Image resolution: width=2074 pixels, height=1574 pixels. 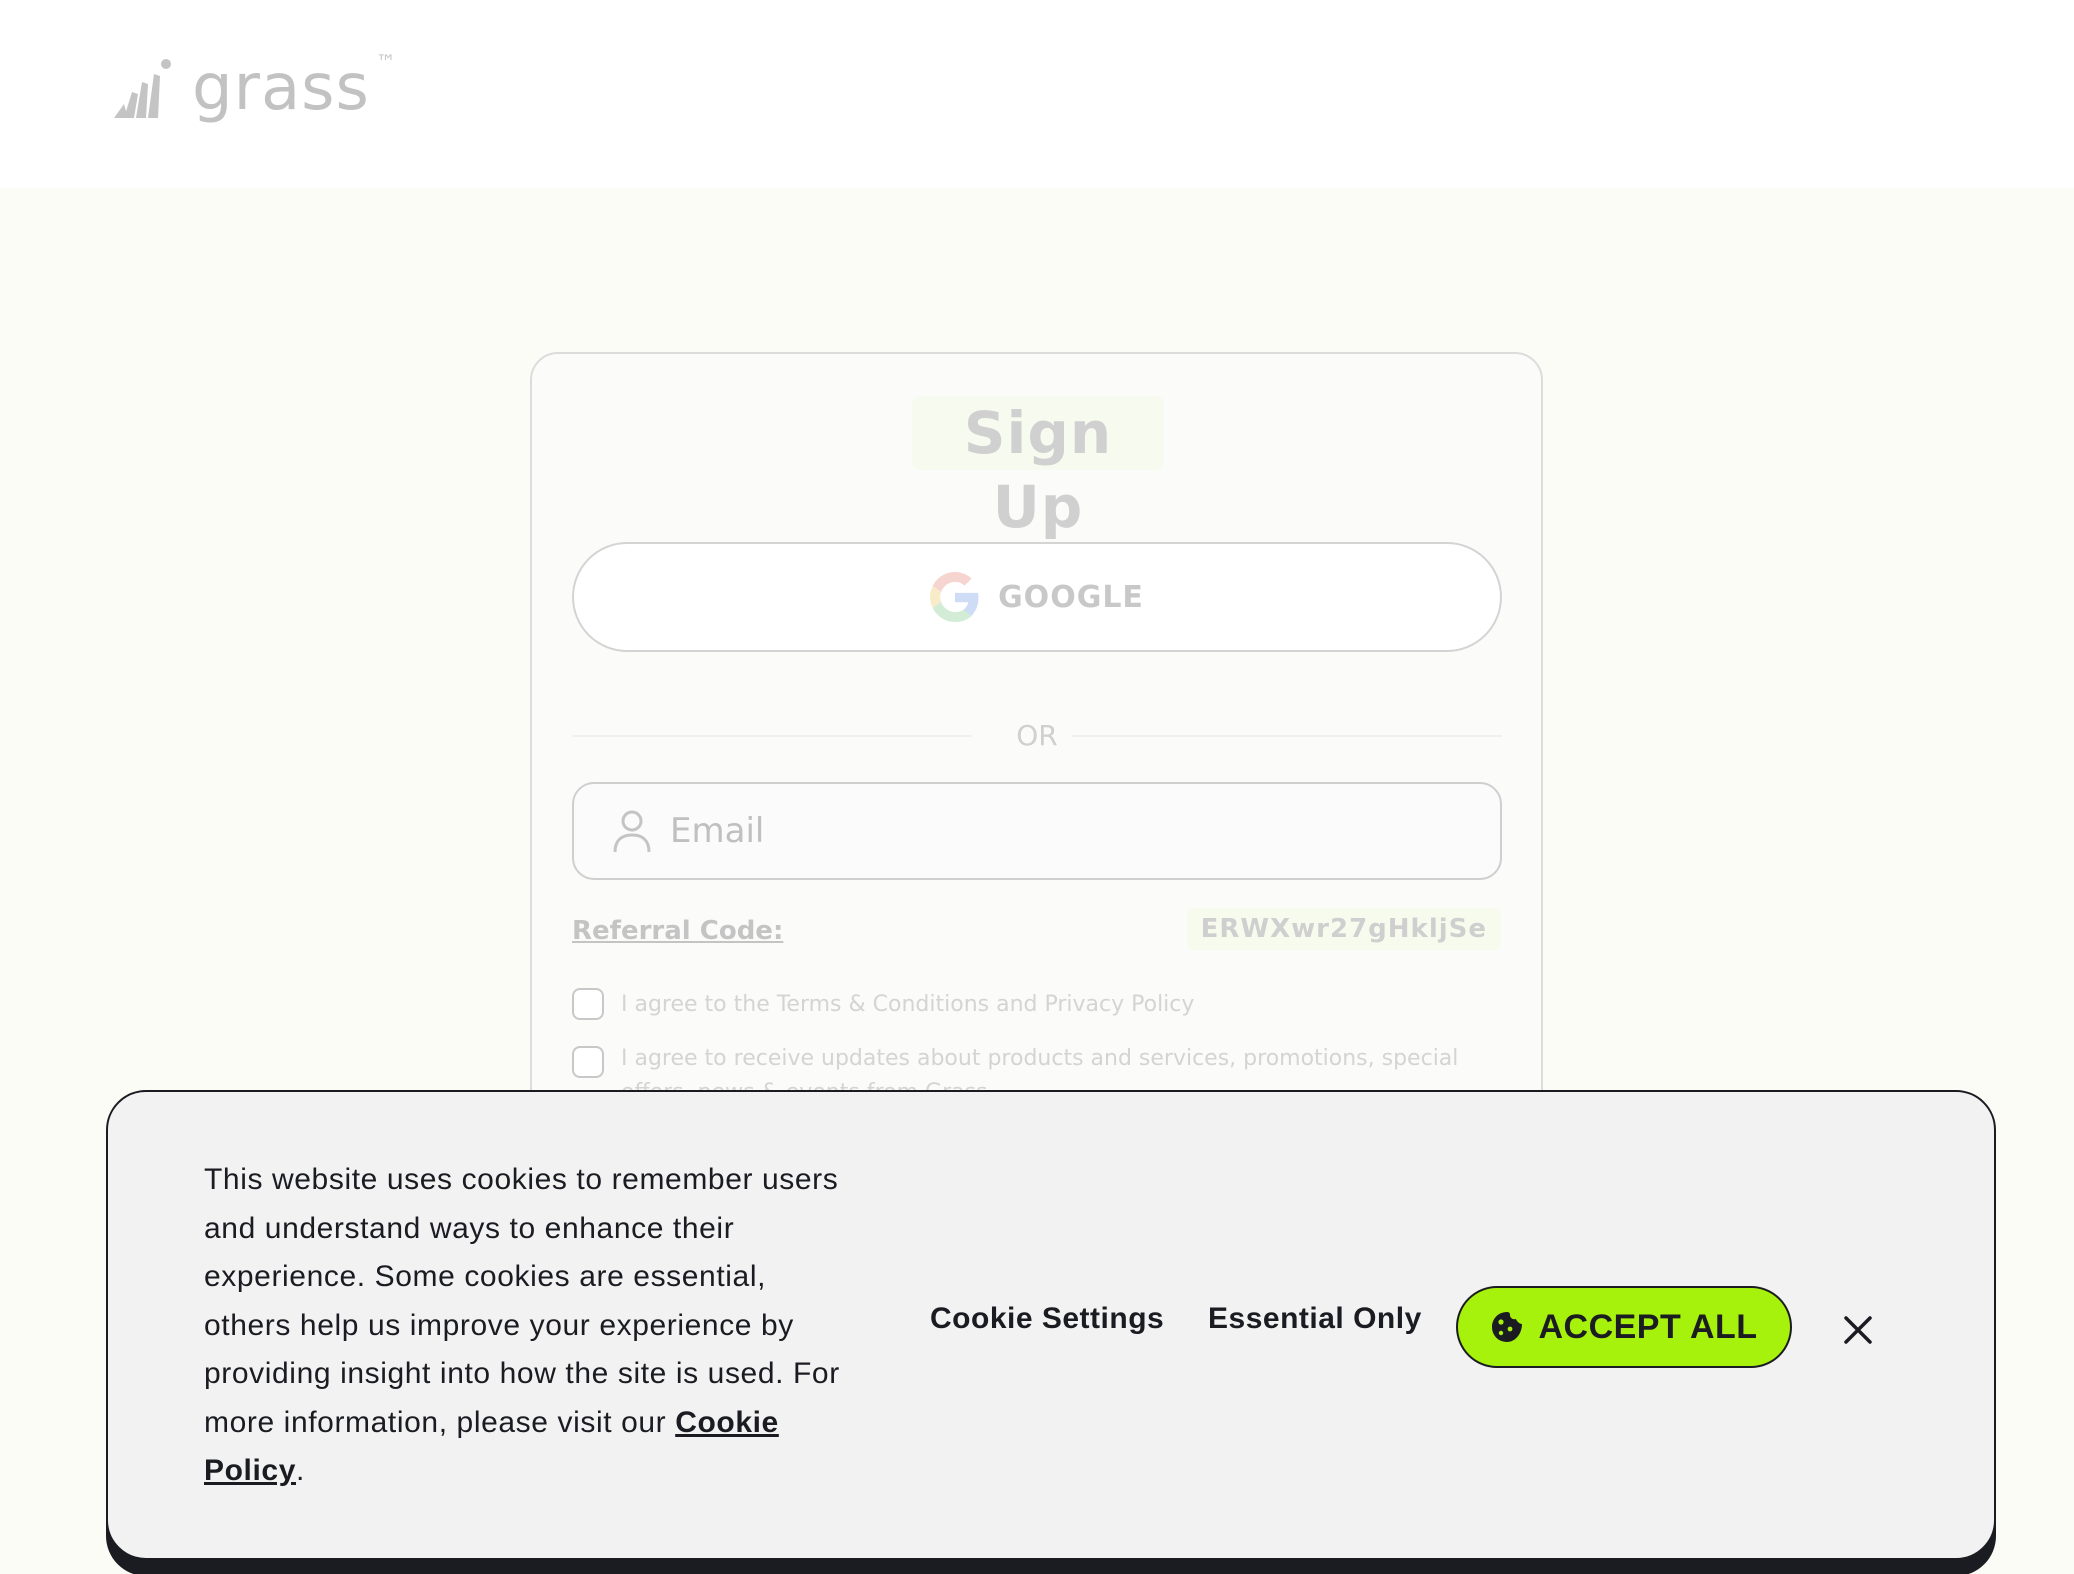 What do you see at coordinates (588, 1062) in the screenshot?
I see `updates-checkbox` at bounding box center [588, 1062].